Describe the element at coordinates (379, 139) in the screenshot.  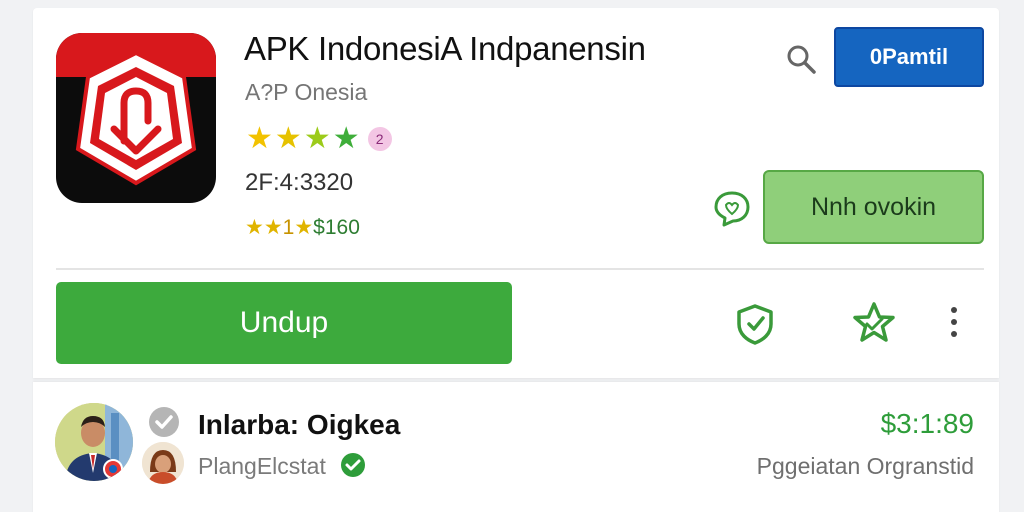
I see `rating-count-badge: 2` at that location.